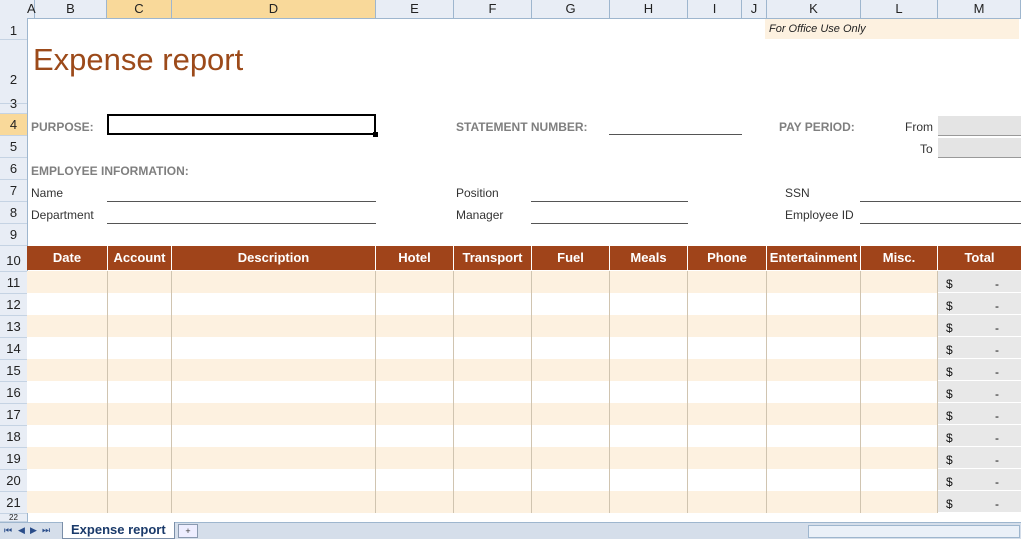 The height and width of the screenshot is (539, 1021). Describe the element at coordinates (649, 9) in the screenshot. I see `column-header-h: H` at that location.